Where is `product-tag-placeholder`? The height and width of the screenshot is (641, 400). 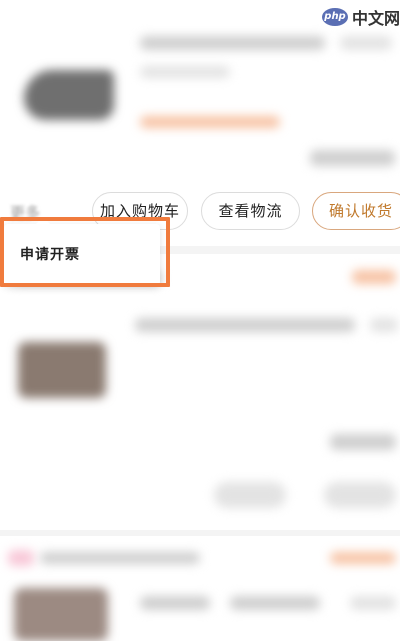
product-tag-placeholder is located at coordinates (210, 122).